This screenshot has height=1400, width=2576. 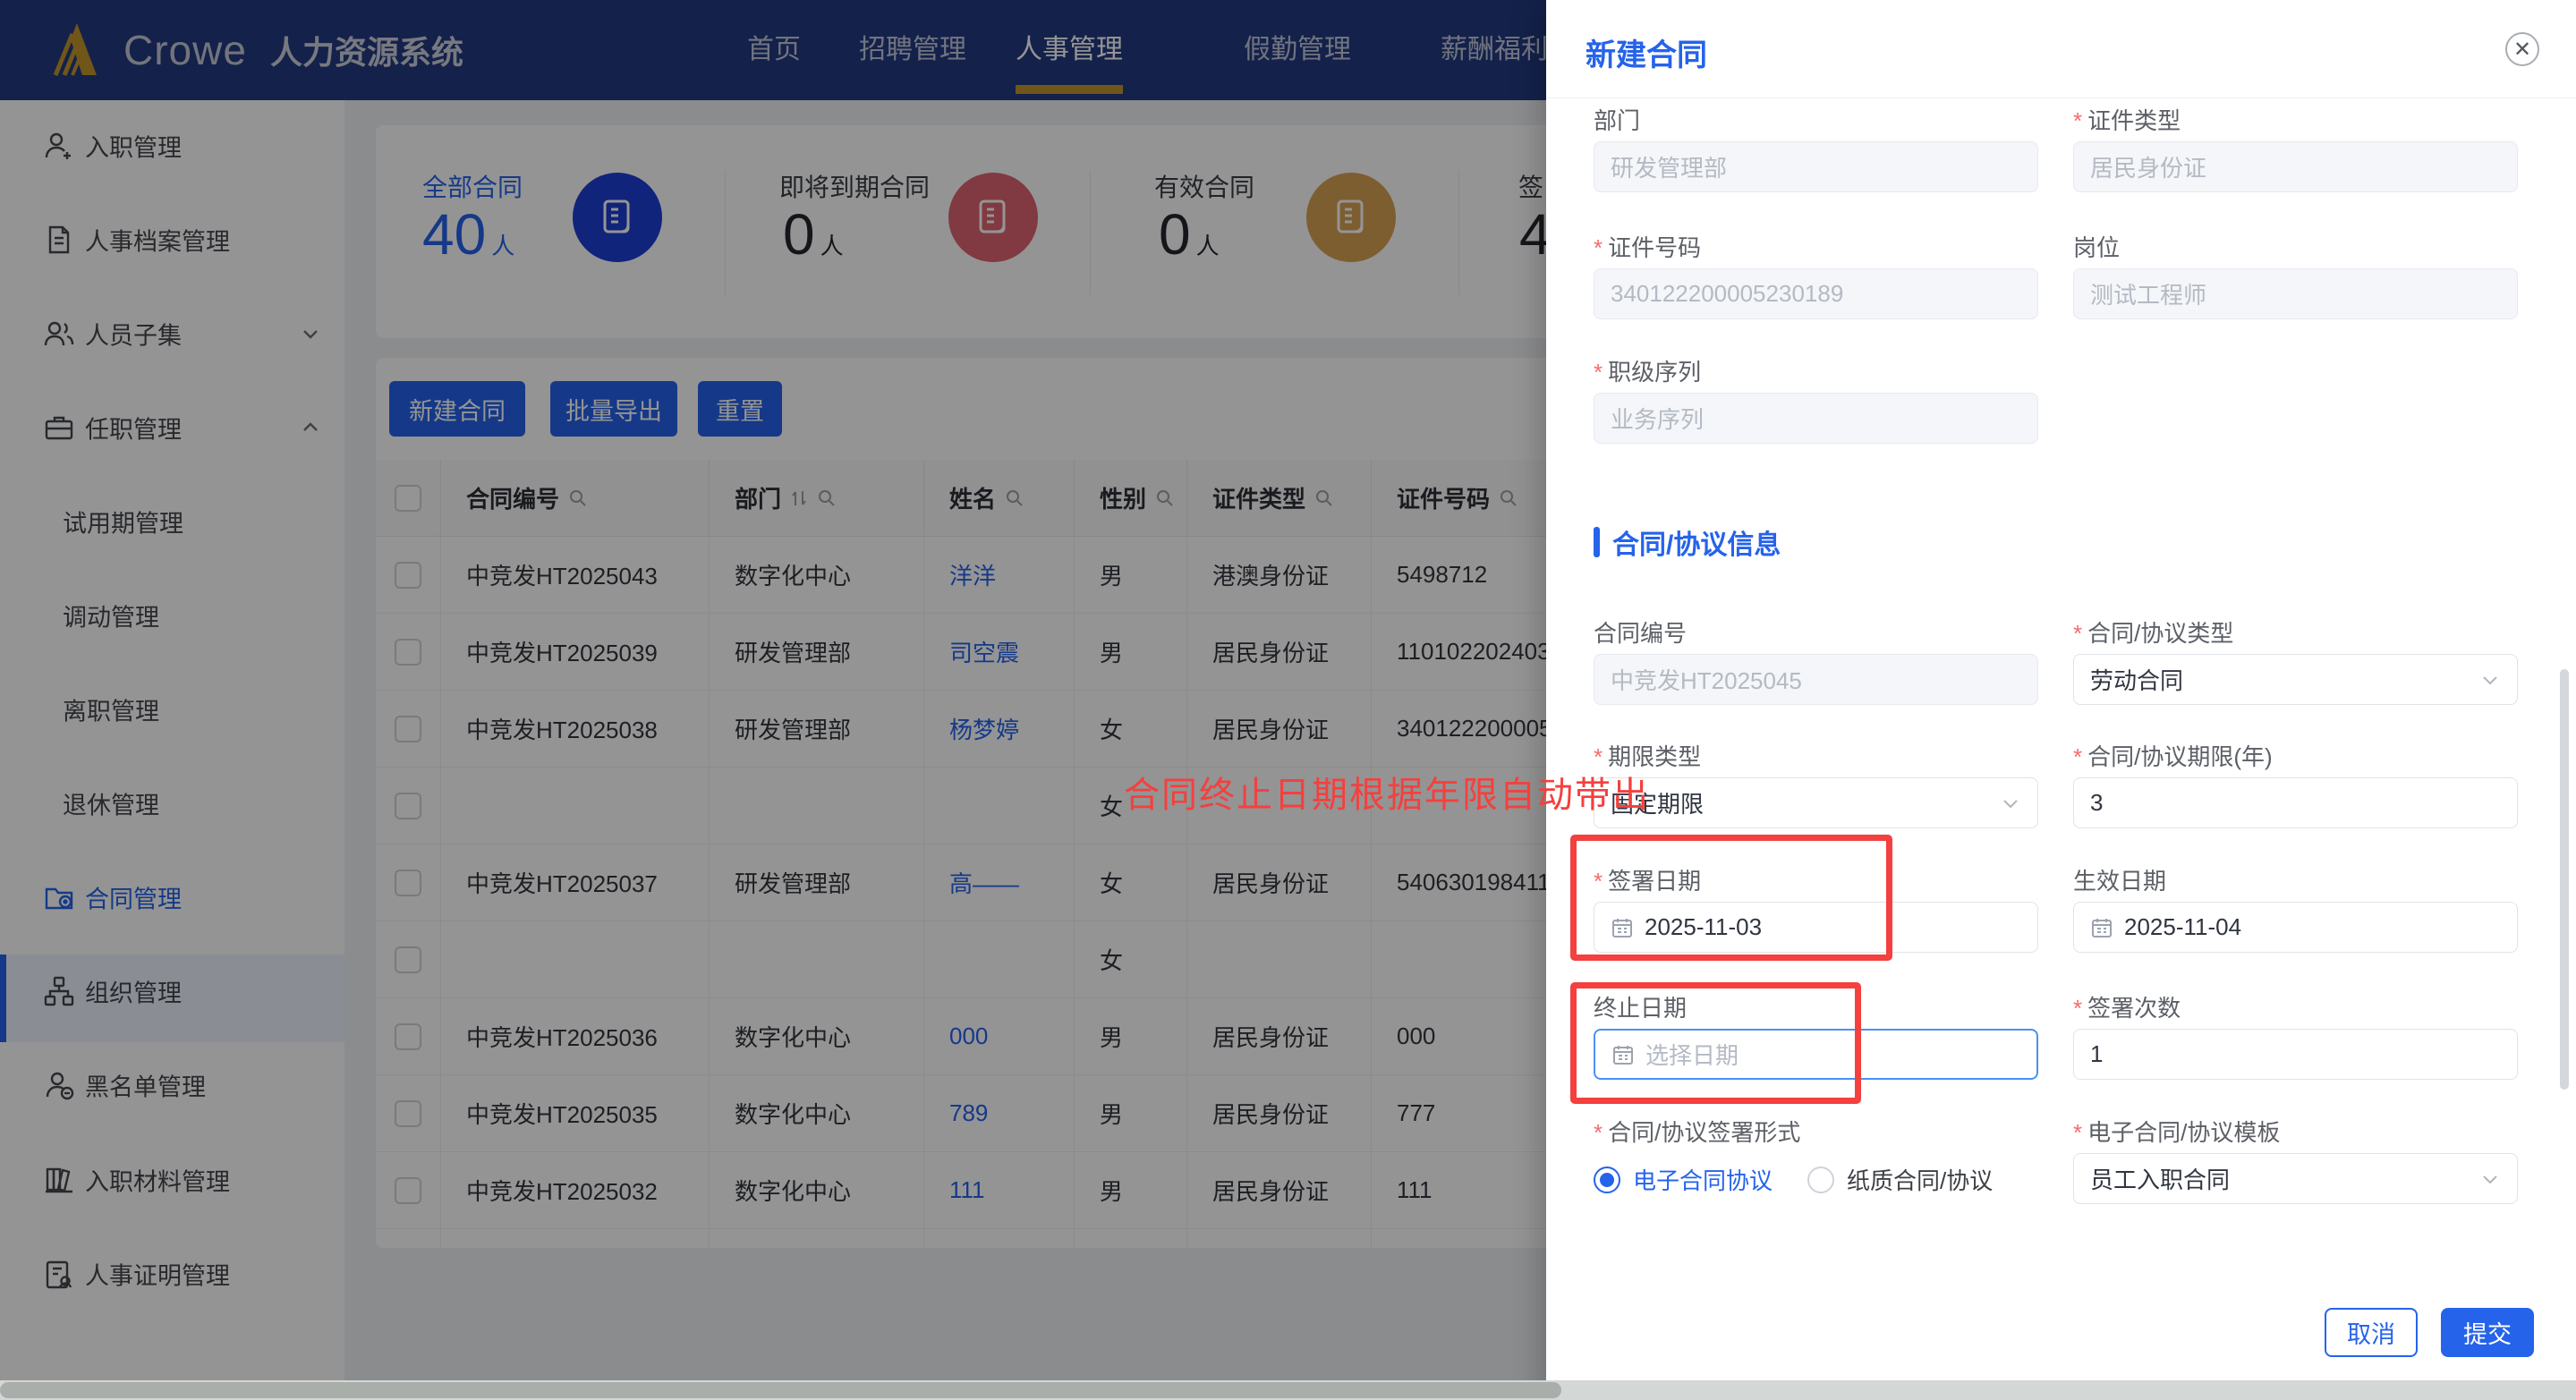 I want to click on field-post: *岗位 测试工程师, so click(x=2295, y=276).